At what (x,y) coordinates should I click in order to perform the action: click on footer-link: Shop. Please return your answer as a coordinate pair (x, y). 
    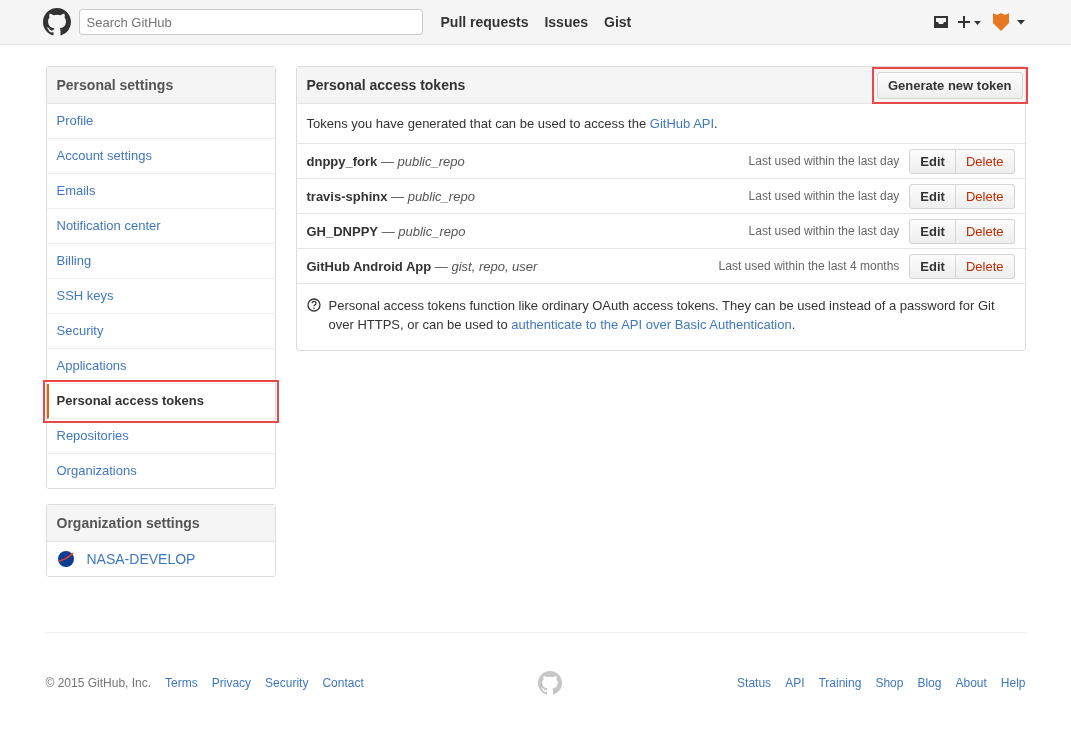
    Looking at the image, I should click on (889, 683).